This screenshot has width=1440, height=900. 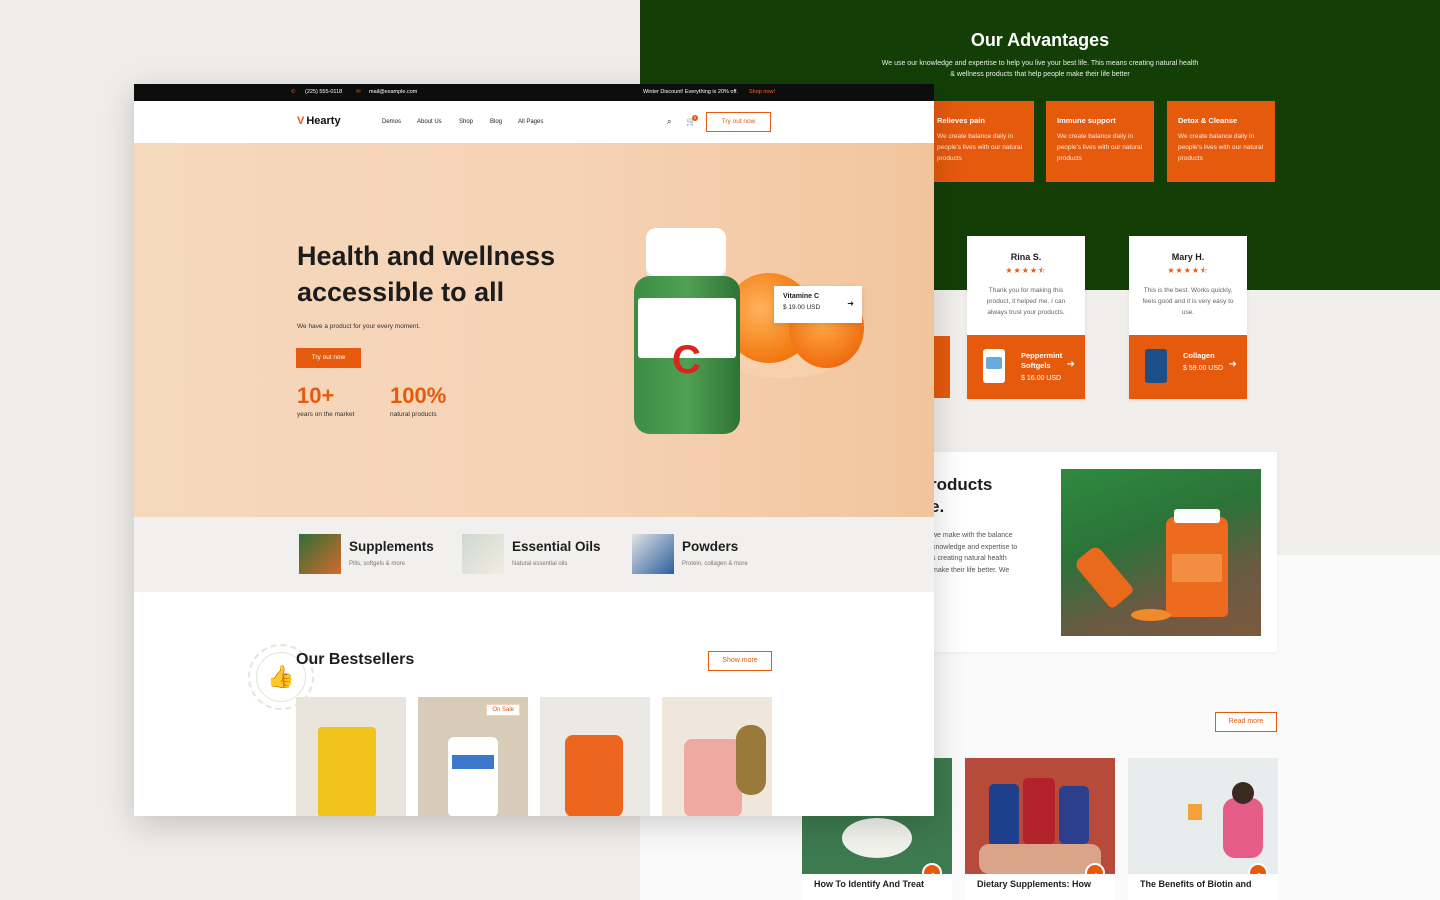 What do you see at coordinates (556, 546) in the screenshot?
I see `category-name: Essential Oils` at bounding box center [556, 546].